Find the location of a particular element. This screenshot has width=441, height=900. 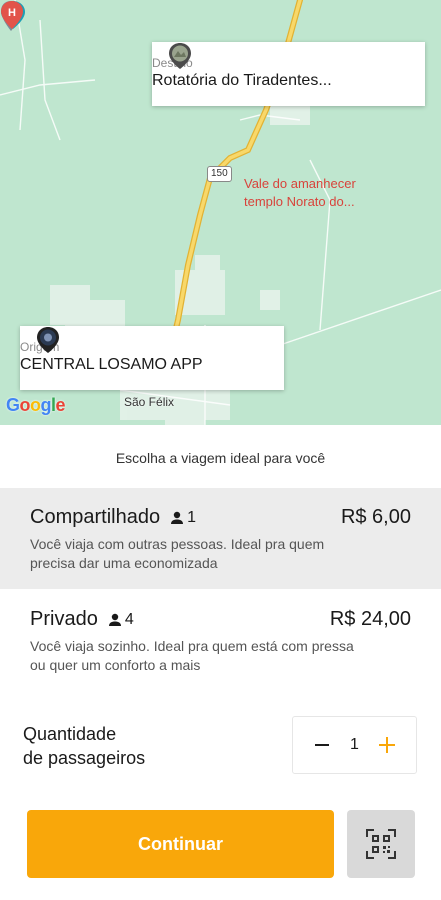

increment-button is located at coordinates (387, 745).